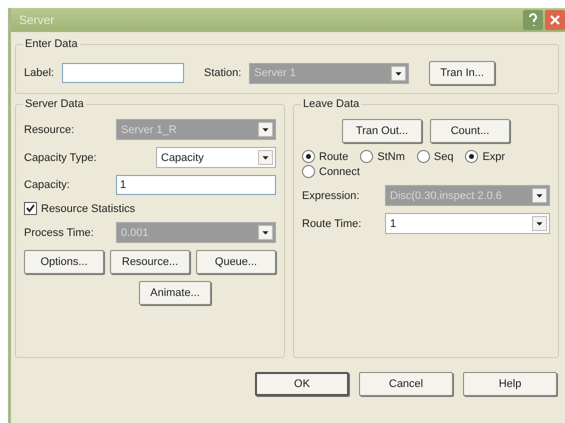  What do you see at coordinates (223, 73) in the screenshot?
I see `field-label: Station:` at bounding box center [223, 73].